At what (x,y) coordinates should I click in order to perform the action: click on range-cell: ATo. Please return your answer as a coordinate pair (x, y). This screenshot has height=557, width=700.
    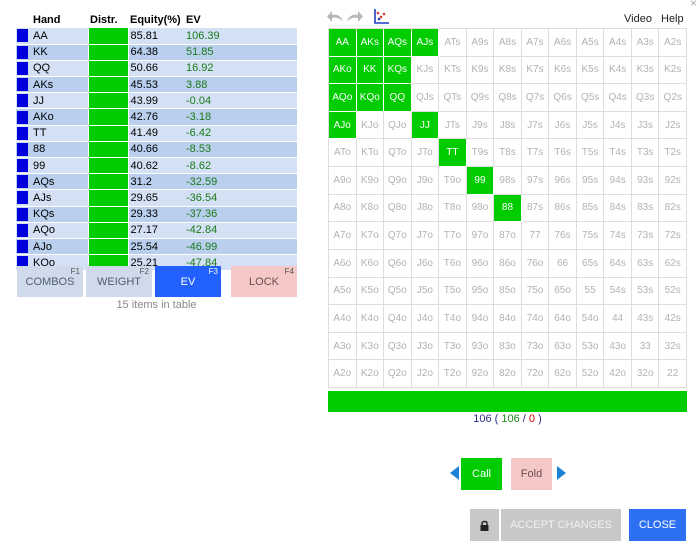
    Looking at the image, I should click on (343, 153).